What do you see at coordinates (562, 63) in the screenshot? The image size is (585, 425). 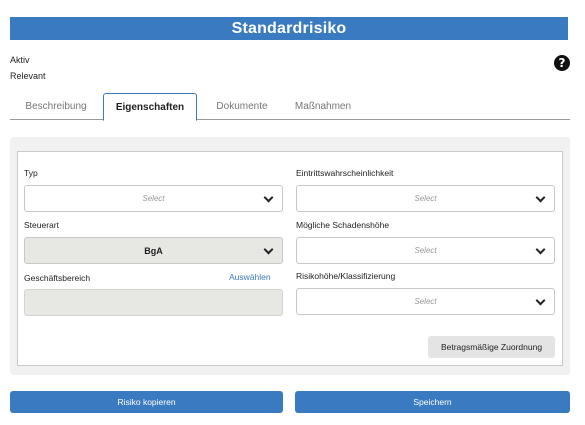 I see `help-icon: ?` at bounding box center [562, 63].